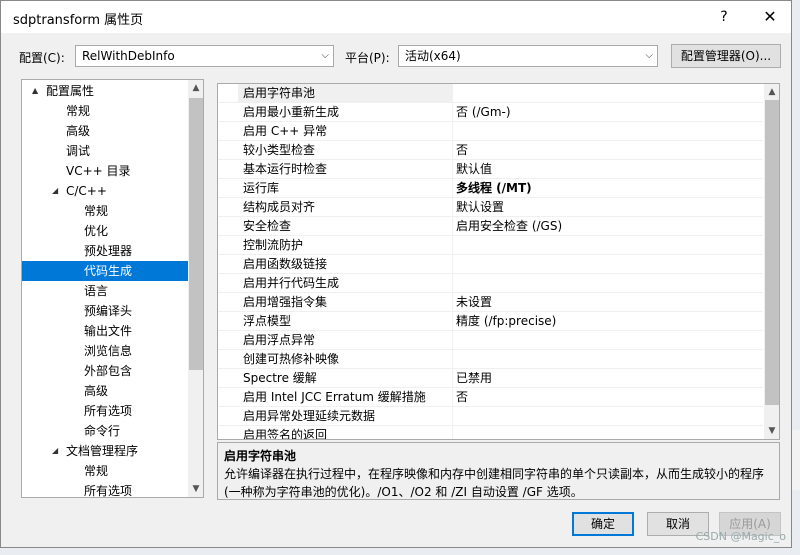 The height and width of the screenshot is (555, 800). What do you see at coordinates (770, 17) in the screenshot?
I see `close-button: ✕` at bounding box center [770, 17].